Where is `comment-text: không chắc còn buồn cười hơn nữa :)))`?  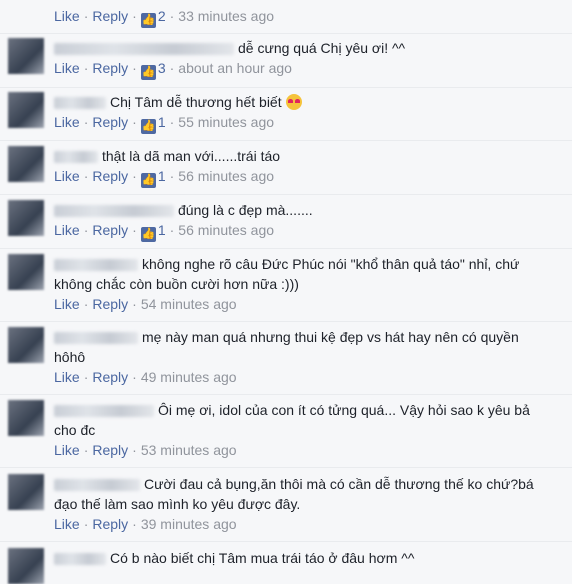
comment-text: không chắc còn buồn cười hơn nữa :))) is located at coordinates (176, 284).